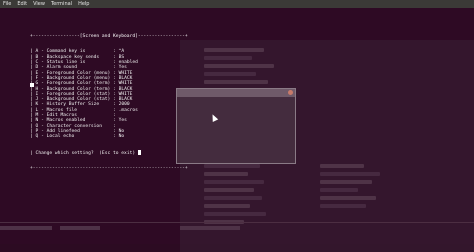 The width and height of the screenshot is (474, 252). What do you see at coordinates (121, 52) in the screenshot?
I see `setup-row-value: ^A` at bounding box center [121, 52].